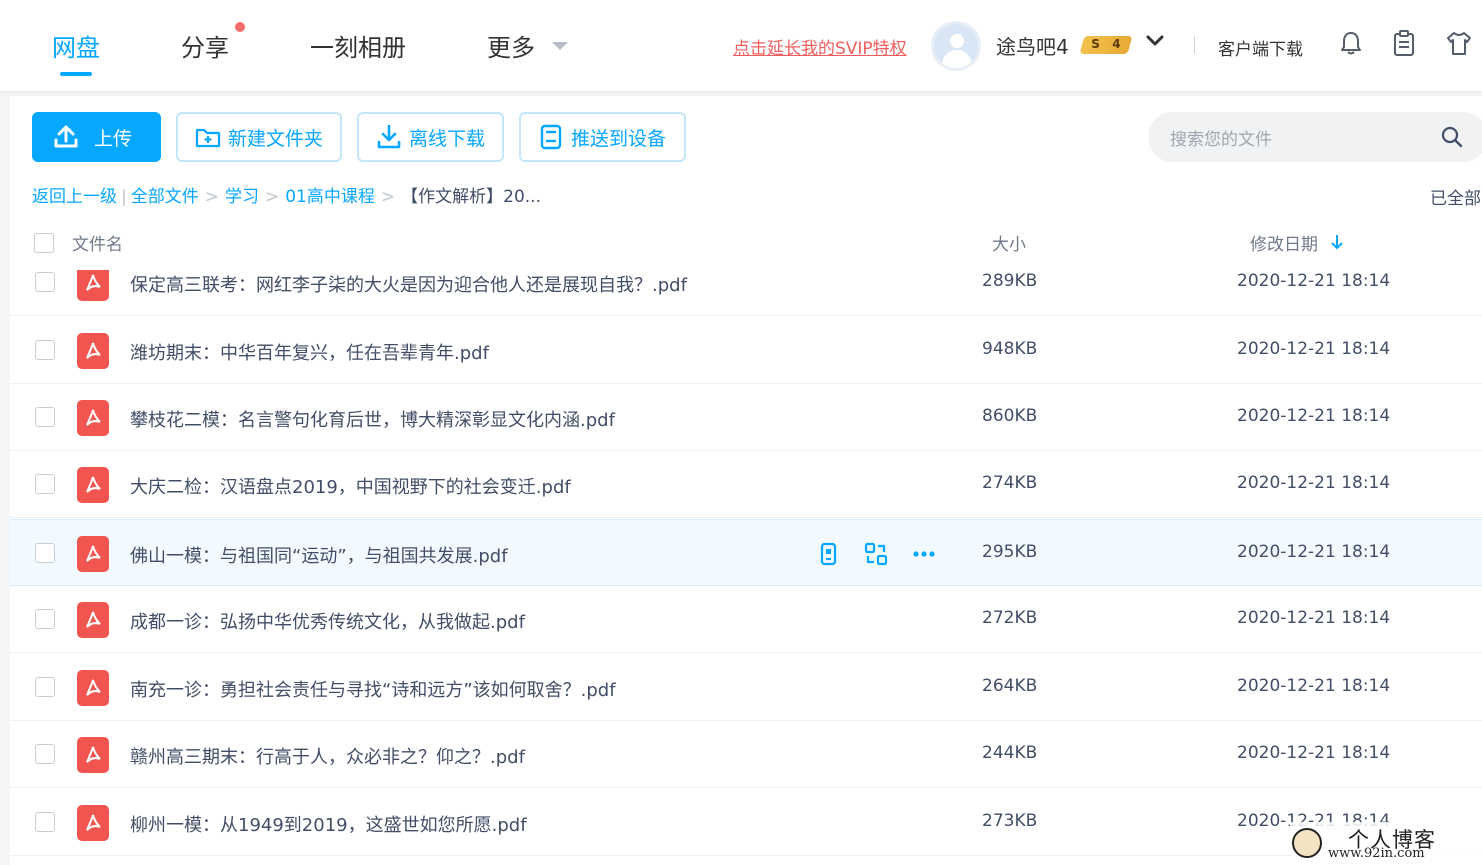 The height and width of the screenshot is (865, 1482). Describe the element at coordinates (97, 242) in the screenshot. I see `column-header-name: 文件名` at that location.